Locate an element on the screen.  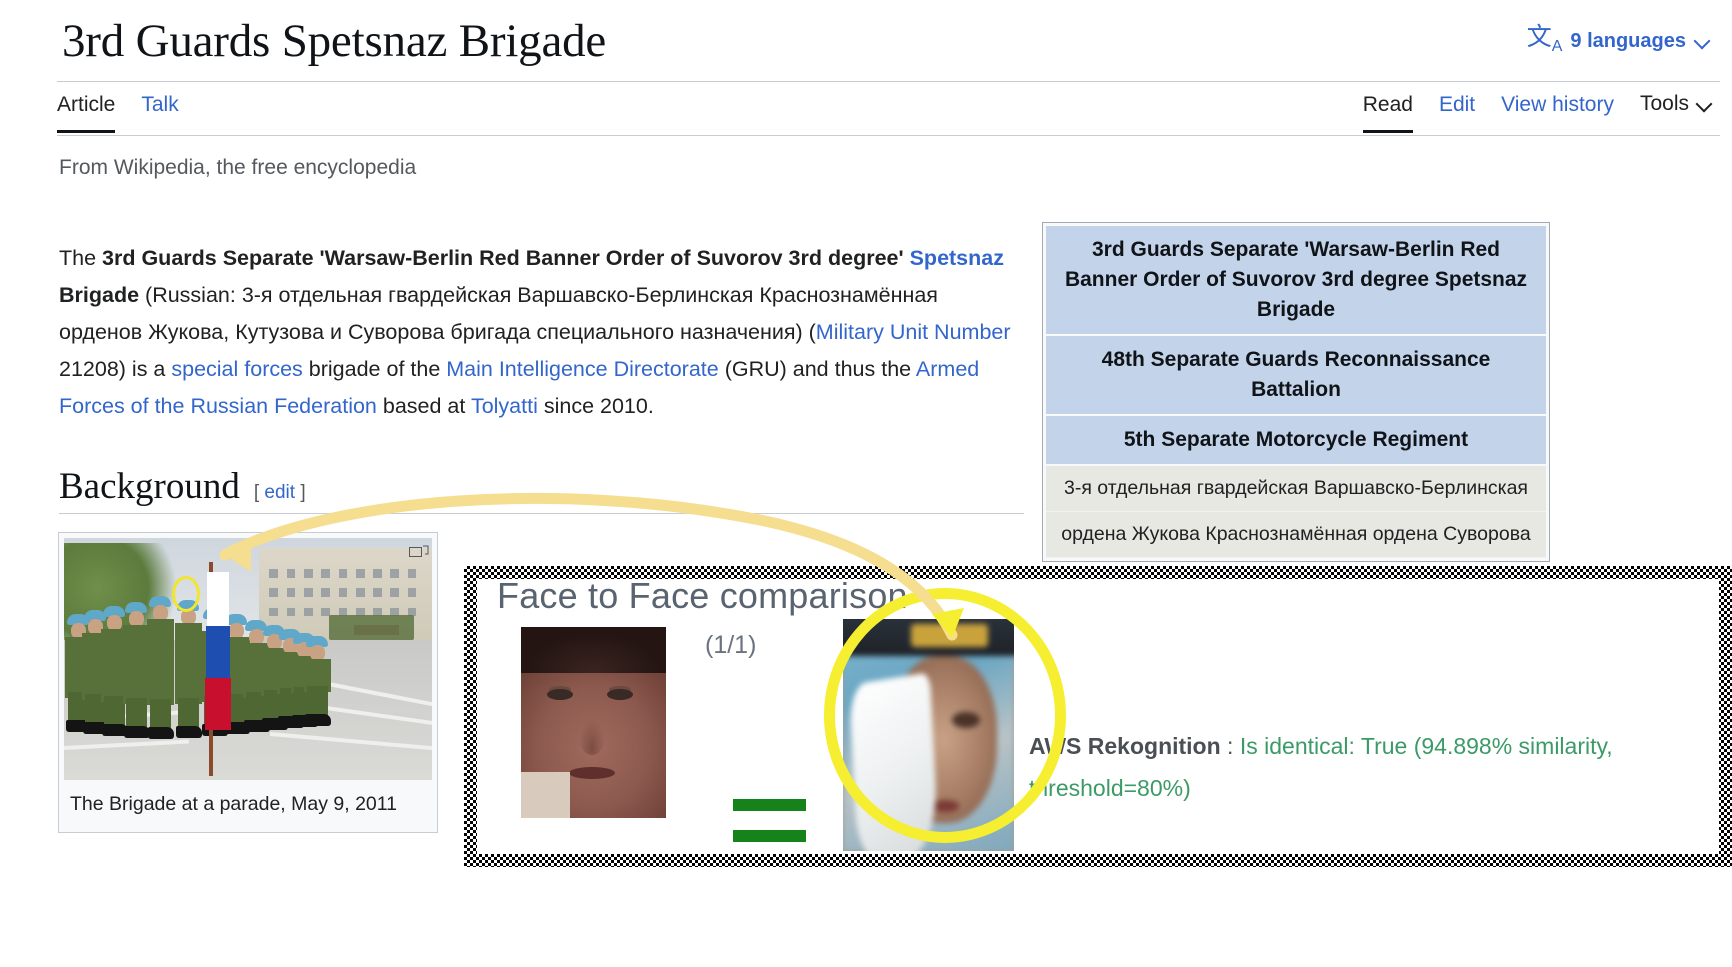
lead-t7: since 2010. is located at coordinates (595, 405).